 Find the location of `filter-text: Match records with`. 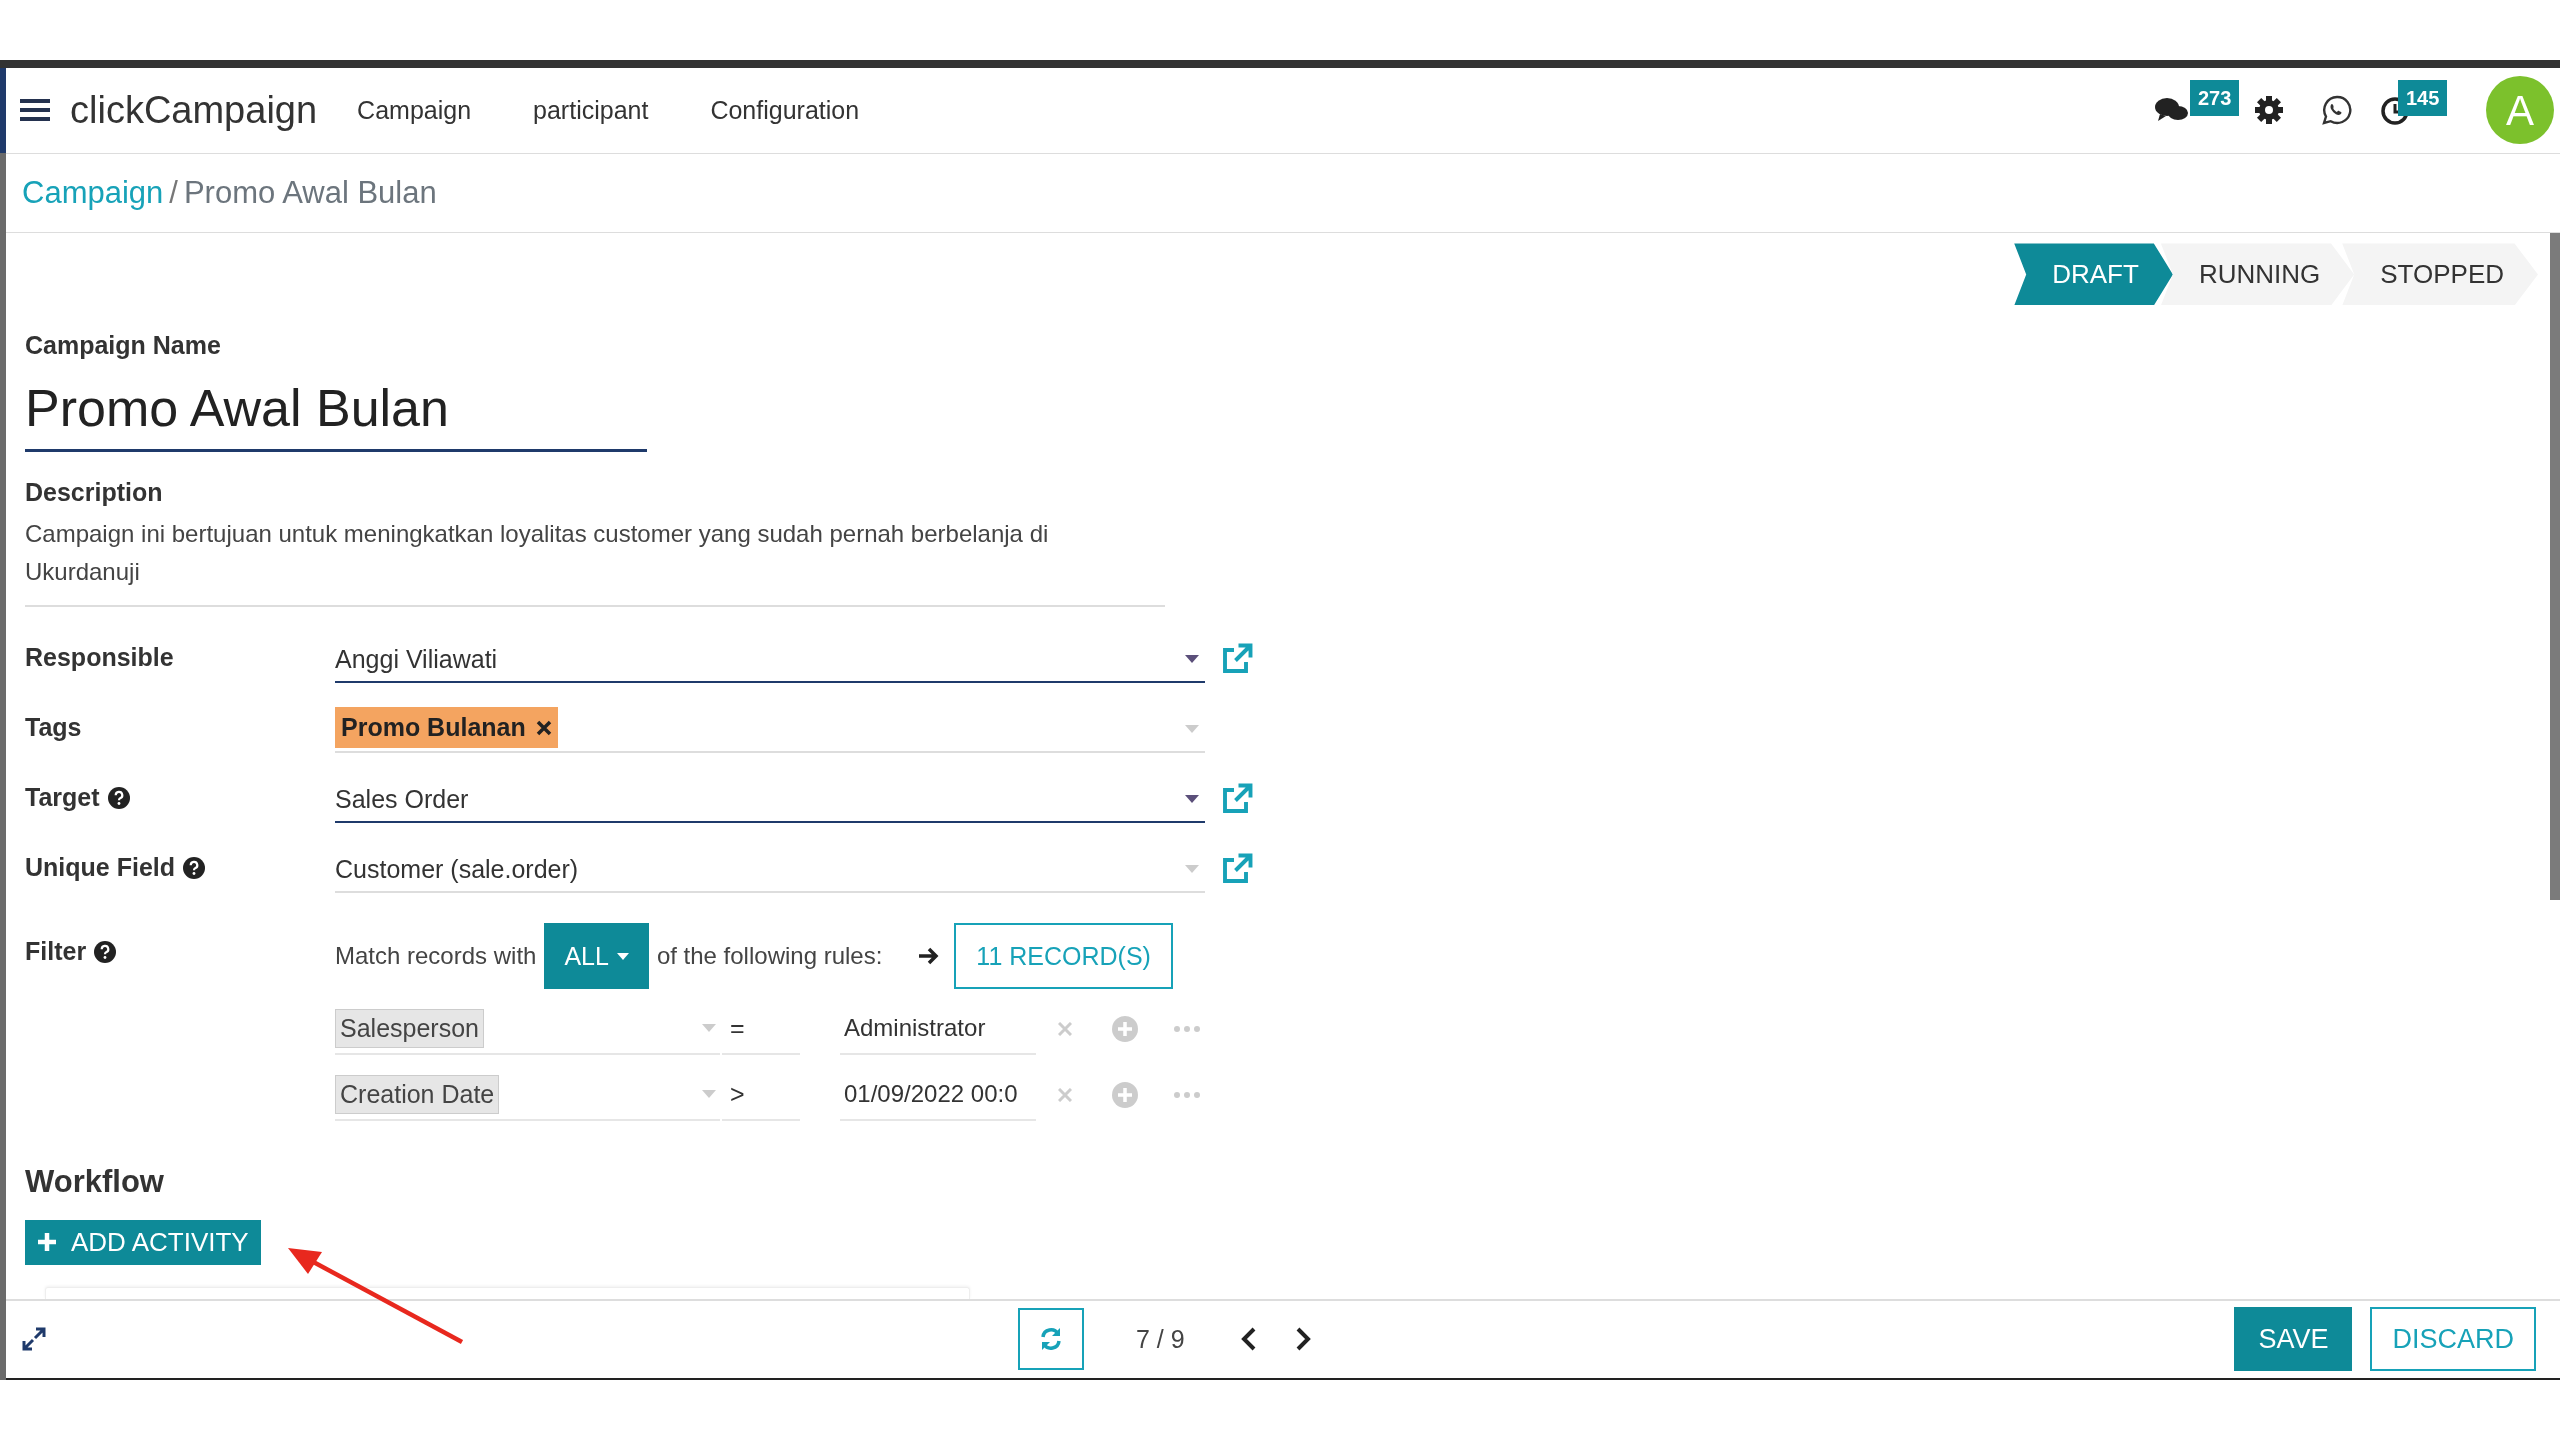

filter-text: Match records with is located at coordinates (436, 956).